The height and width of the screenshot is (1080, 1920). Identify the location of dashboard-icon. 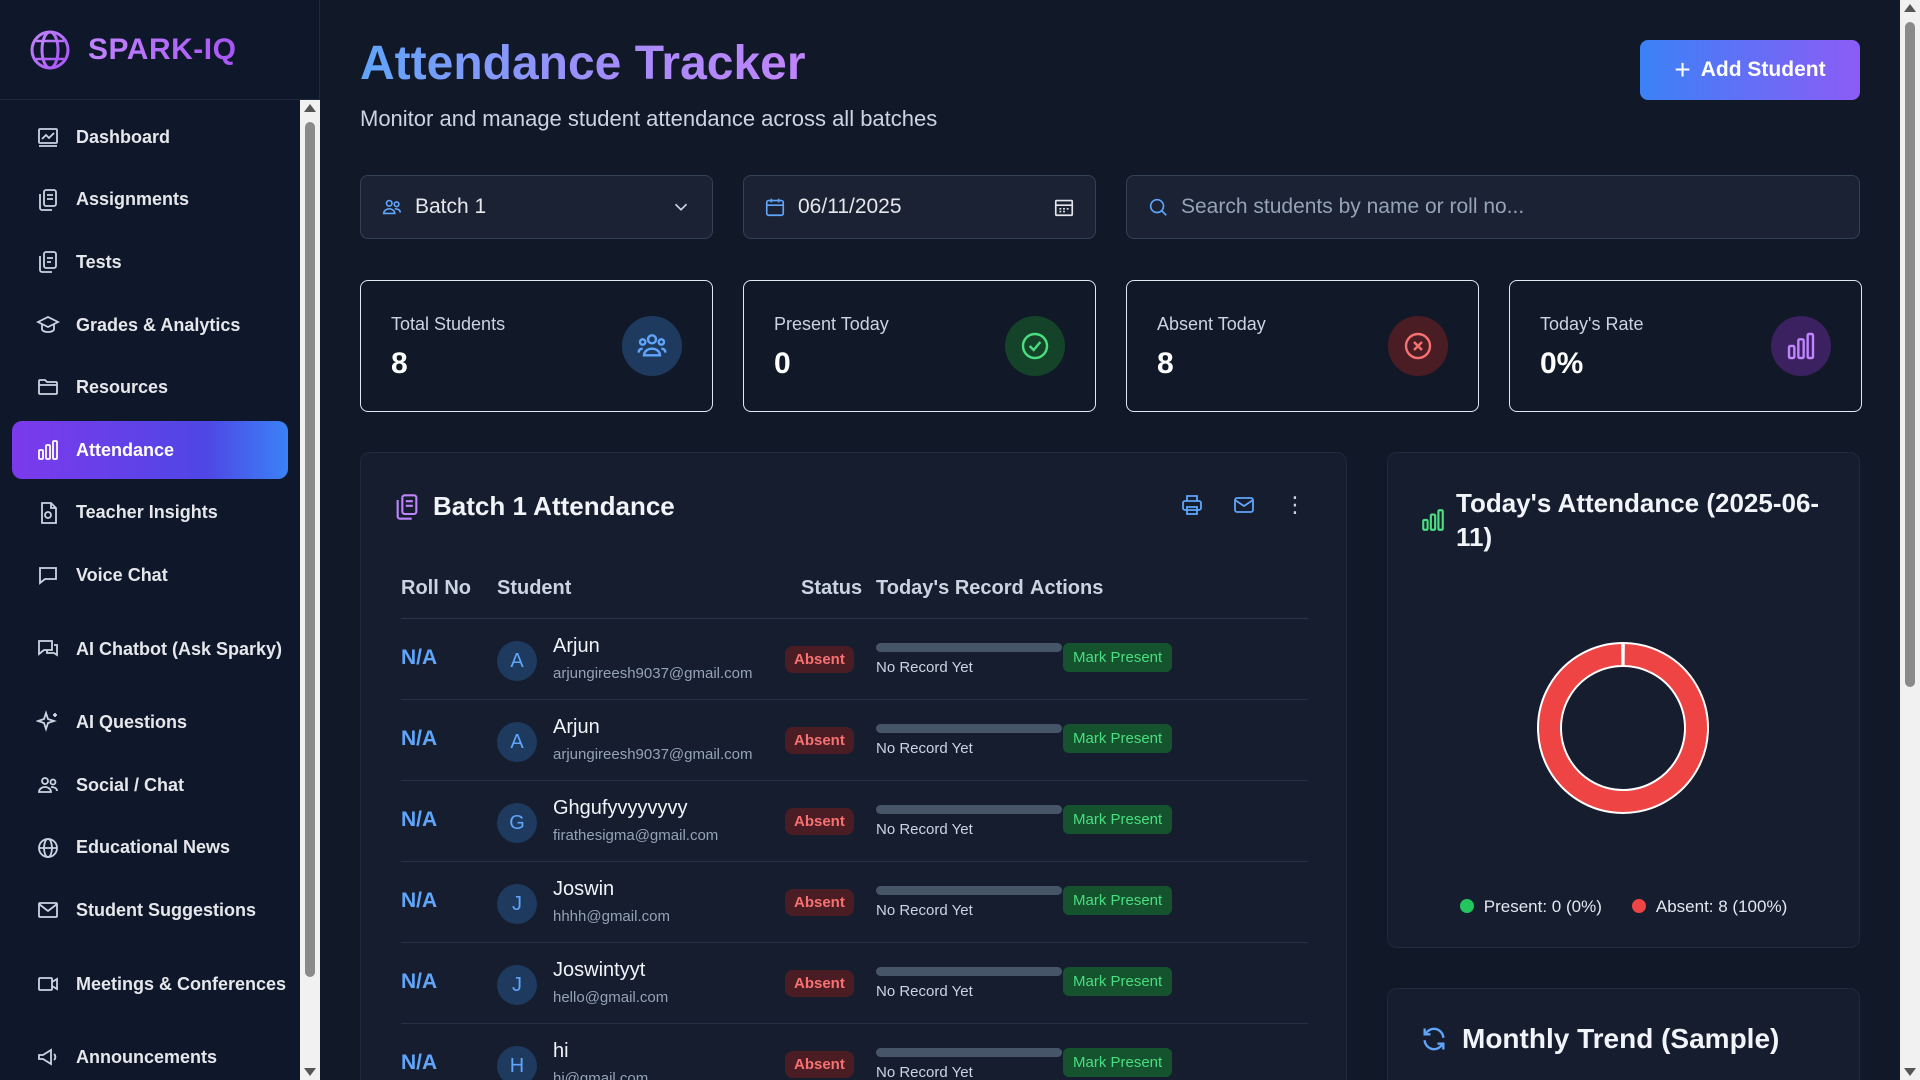
(48, 137).